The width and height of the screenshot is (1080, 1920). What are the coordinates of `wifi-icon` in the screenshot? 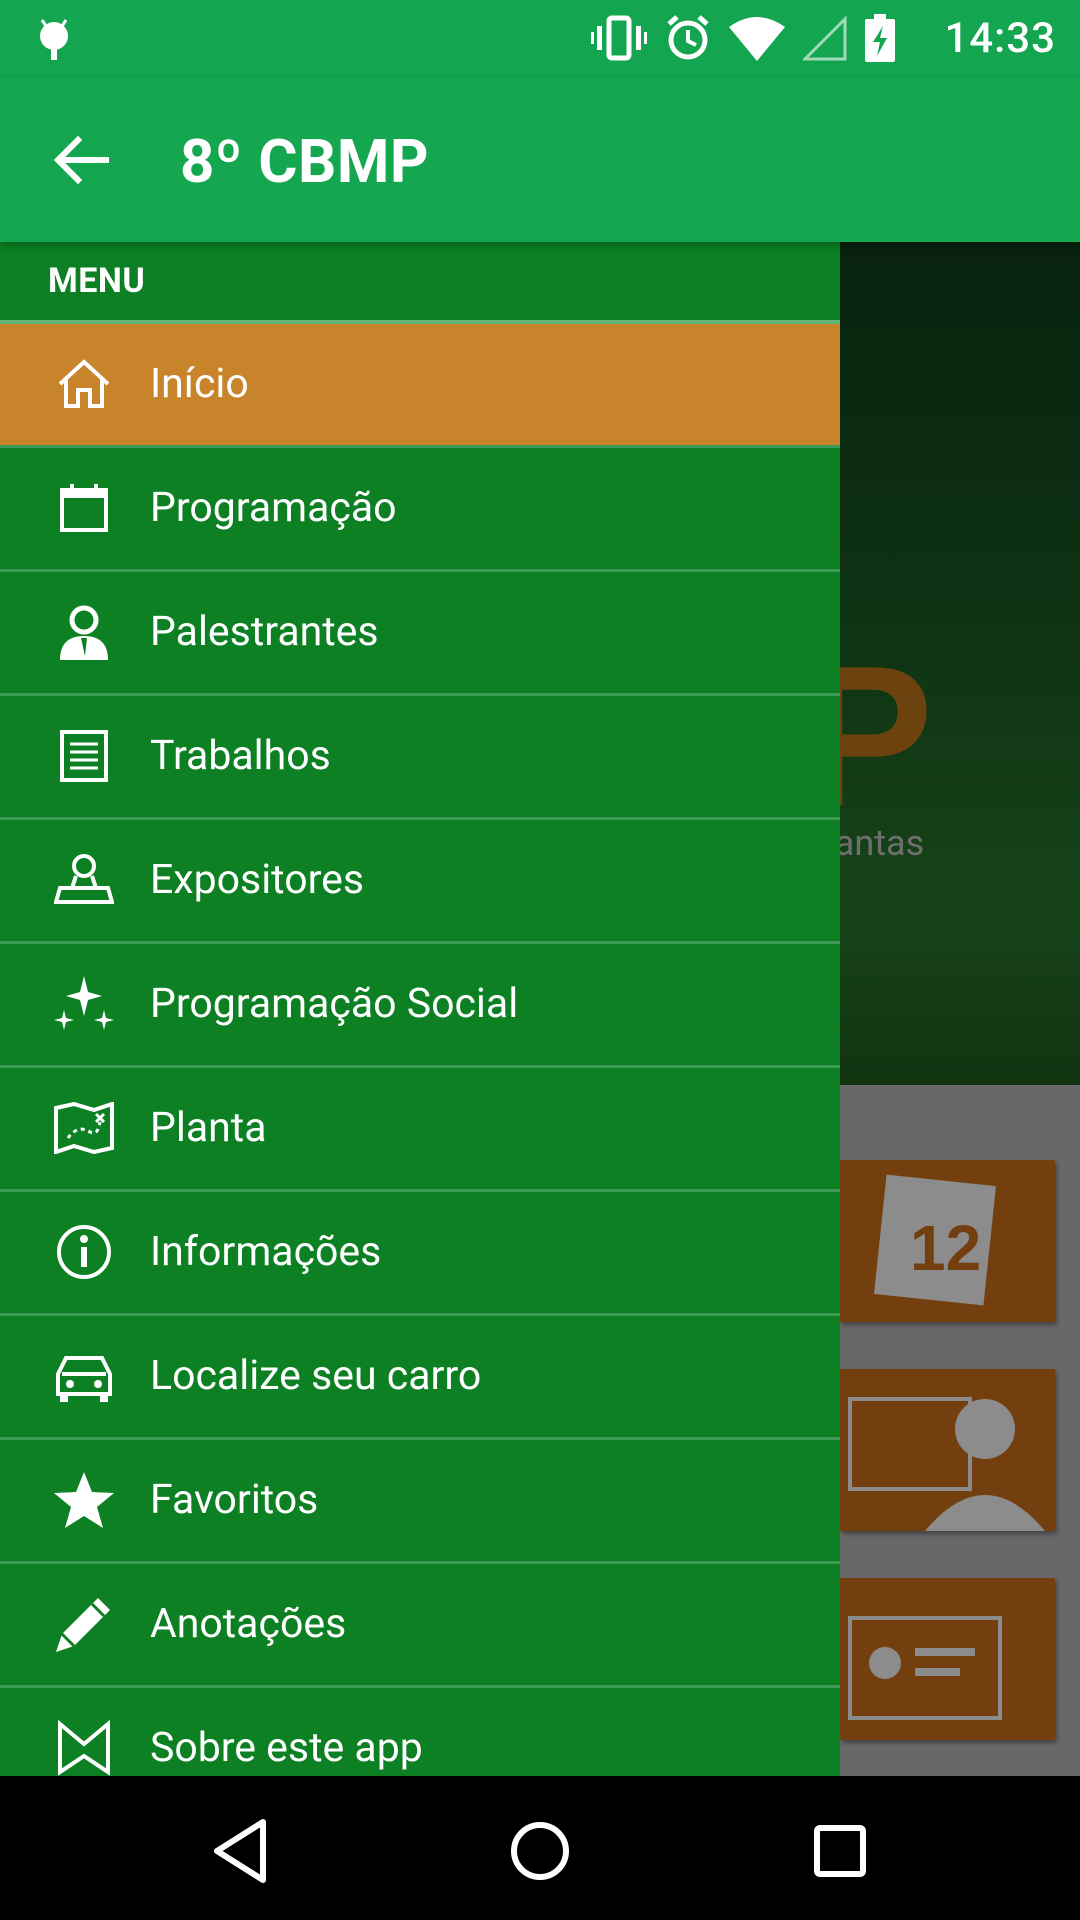 It's located at (757, 40).